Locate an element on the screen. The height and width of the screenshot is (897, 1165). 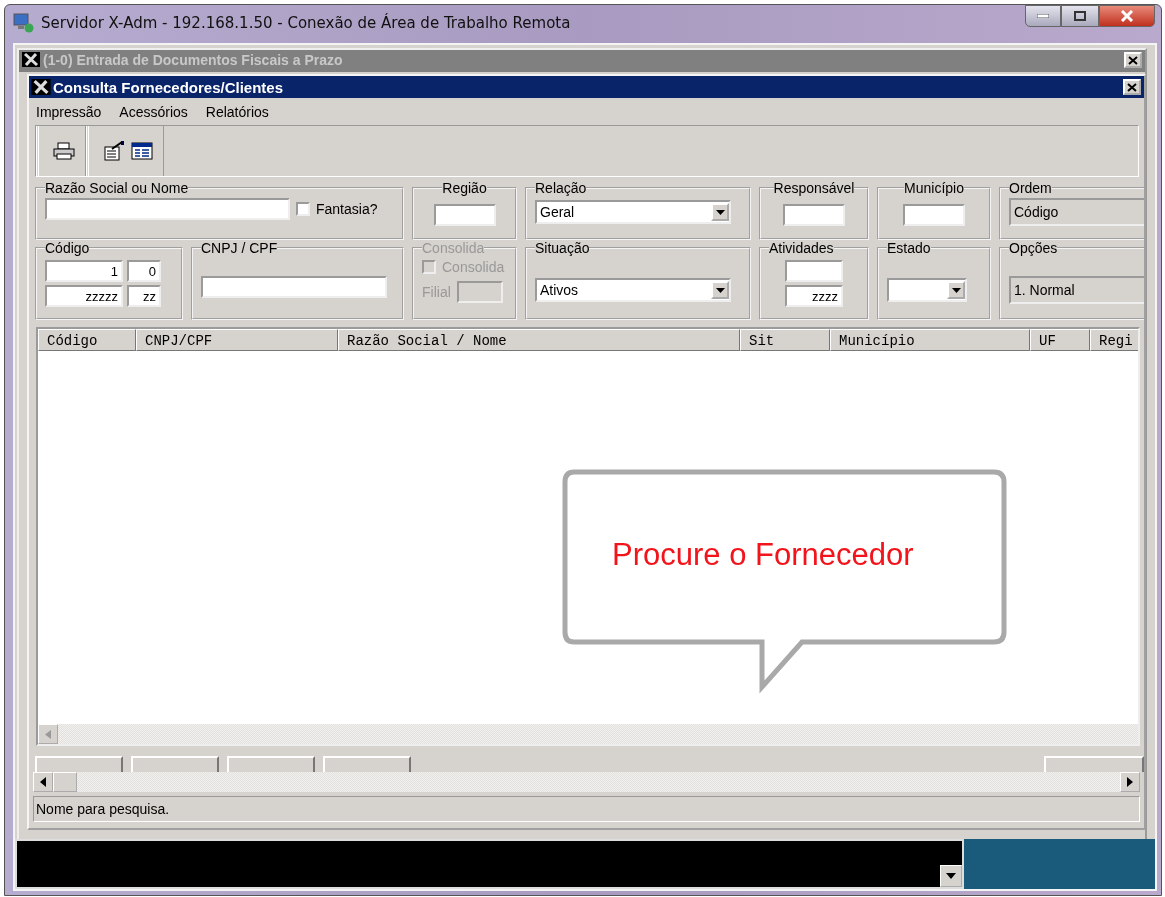
minimize-icon is located at coordinates (1043, 16).